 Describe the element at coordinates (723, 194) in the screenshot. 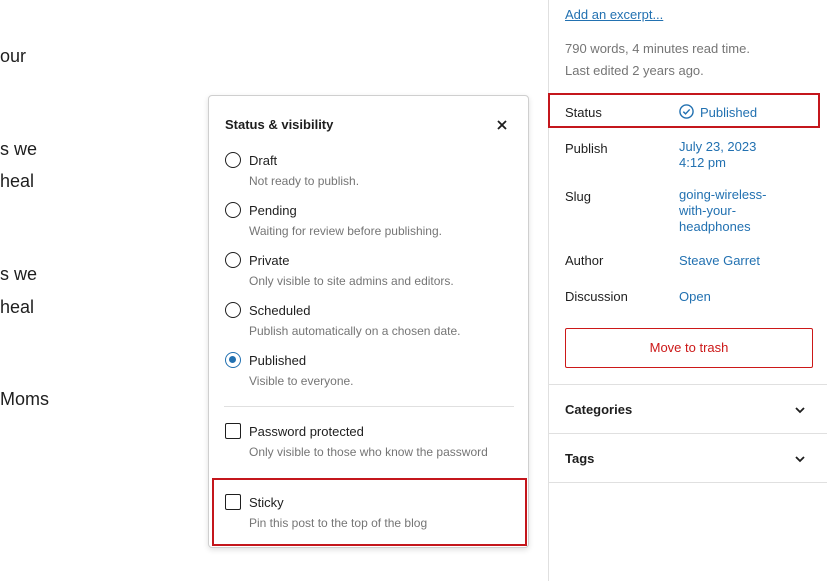

I see `slug-line: going-wireless-` at that location.